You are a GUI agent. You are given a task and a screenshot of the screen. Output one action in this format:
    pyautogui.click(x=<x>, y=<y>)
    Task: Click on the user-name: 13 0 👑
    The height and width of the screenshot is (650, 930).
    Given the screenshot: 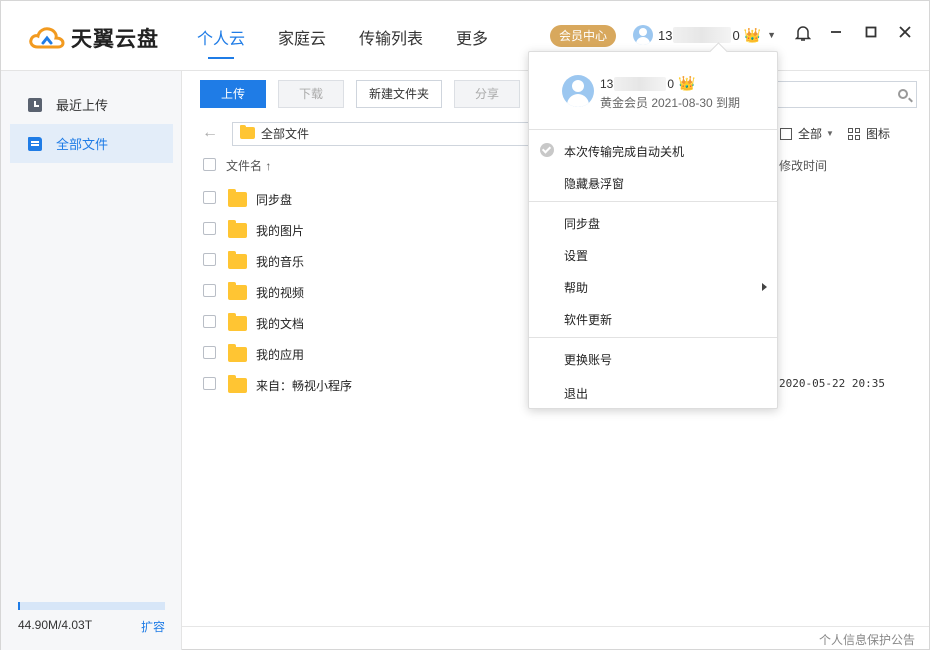 What is the action you would take?
    pyautogui.click(x=710, y=34)
    